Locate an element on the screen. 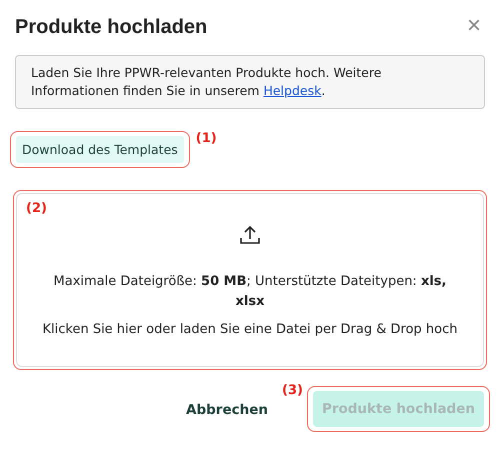 The image size is (500, 458). info-message: Laden Sie Ihre PPWR-relevanten Produkte hoch. Weitere Informationen finden Sie in unserem Helpdesk. is located at coordinates (250, 82).